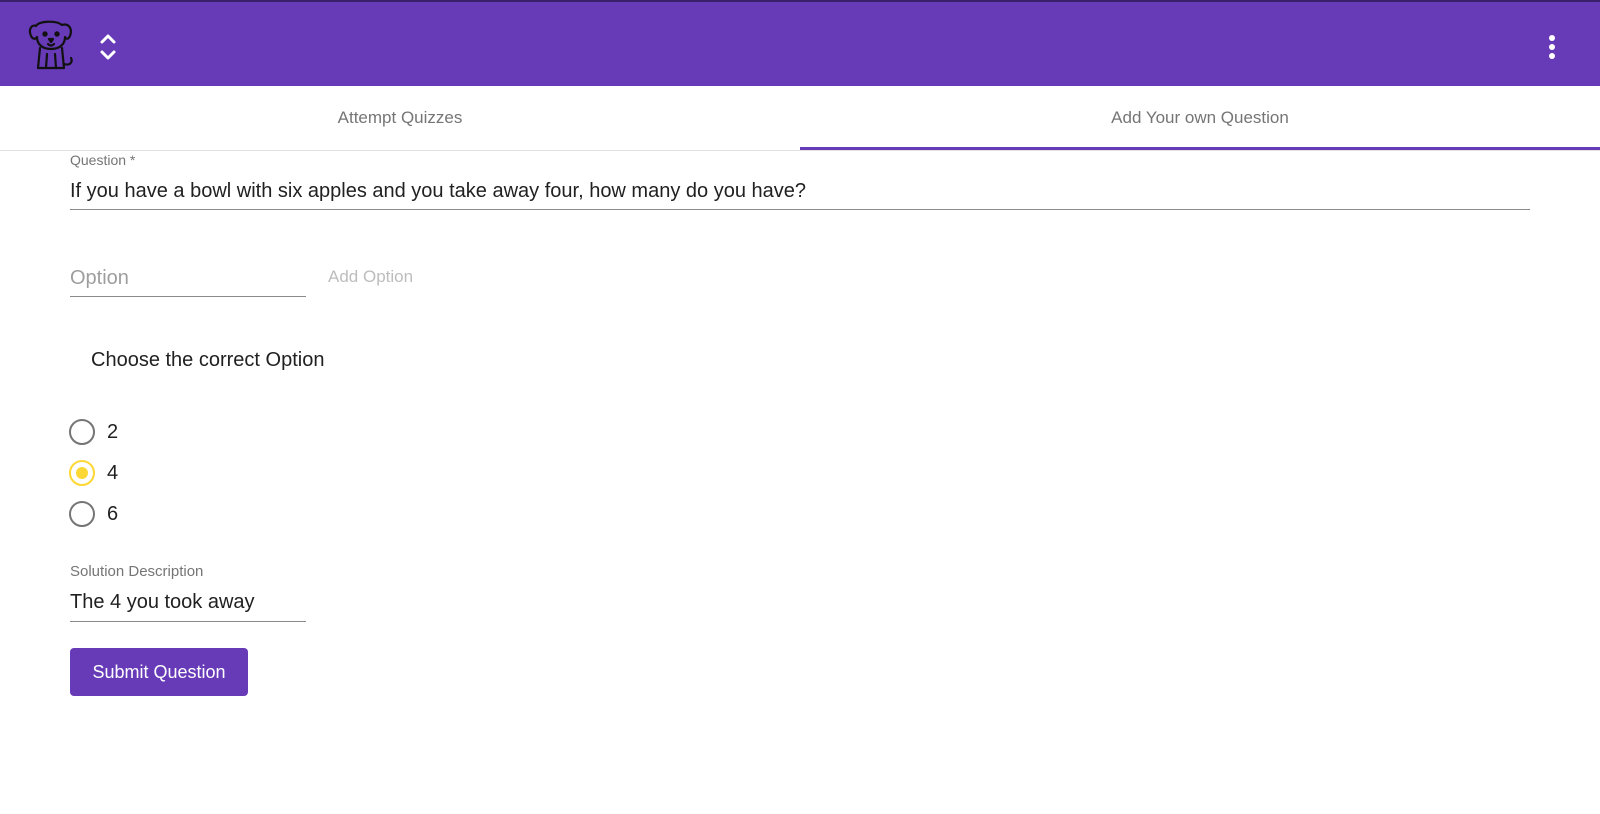 Image resolution: width=1600 pixels, height=814 pixels. What do you see at coordinates (1552, 48) in the screenshot?
I see `more-vert-icon` at bounding box center [1552, 48].